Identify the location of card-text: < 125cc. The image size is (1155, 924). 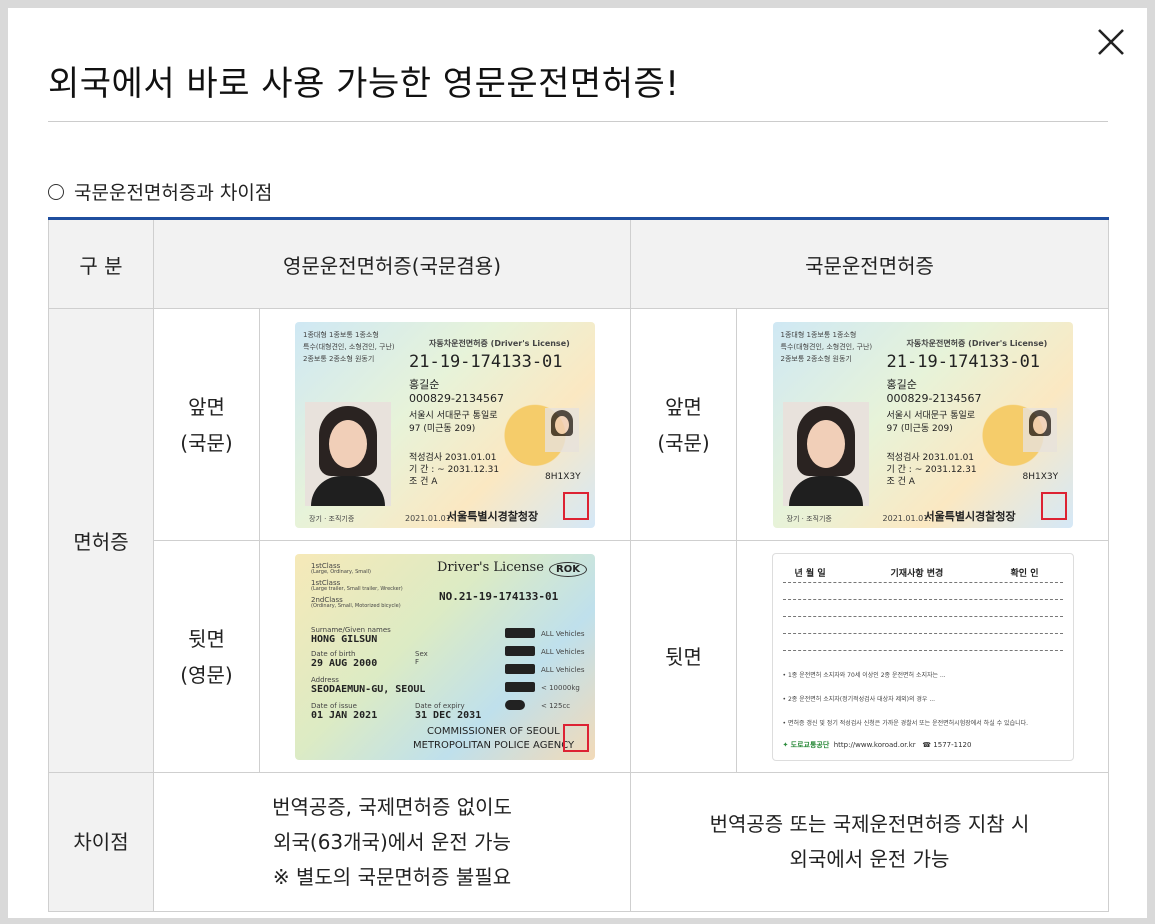
(556, 705).